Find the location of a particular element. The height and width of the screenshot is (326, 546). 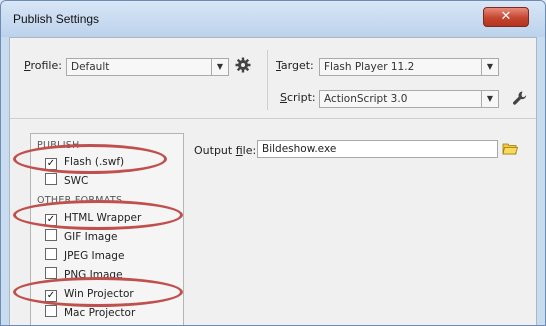

publish-section-header: PUBLISH is located at coordinates (58, 145).